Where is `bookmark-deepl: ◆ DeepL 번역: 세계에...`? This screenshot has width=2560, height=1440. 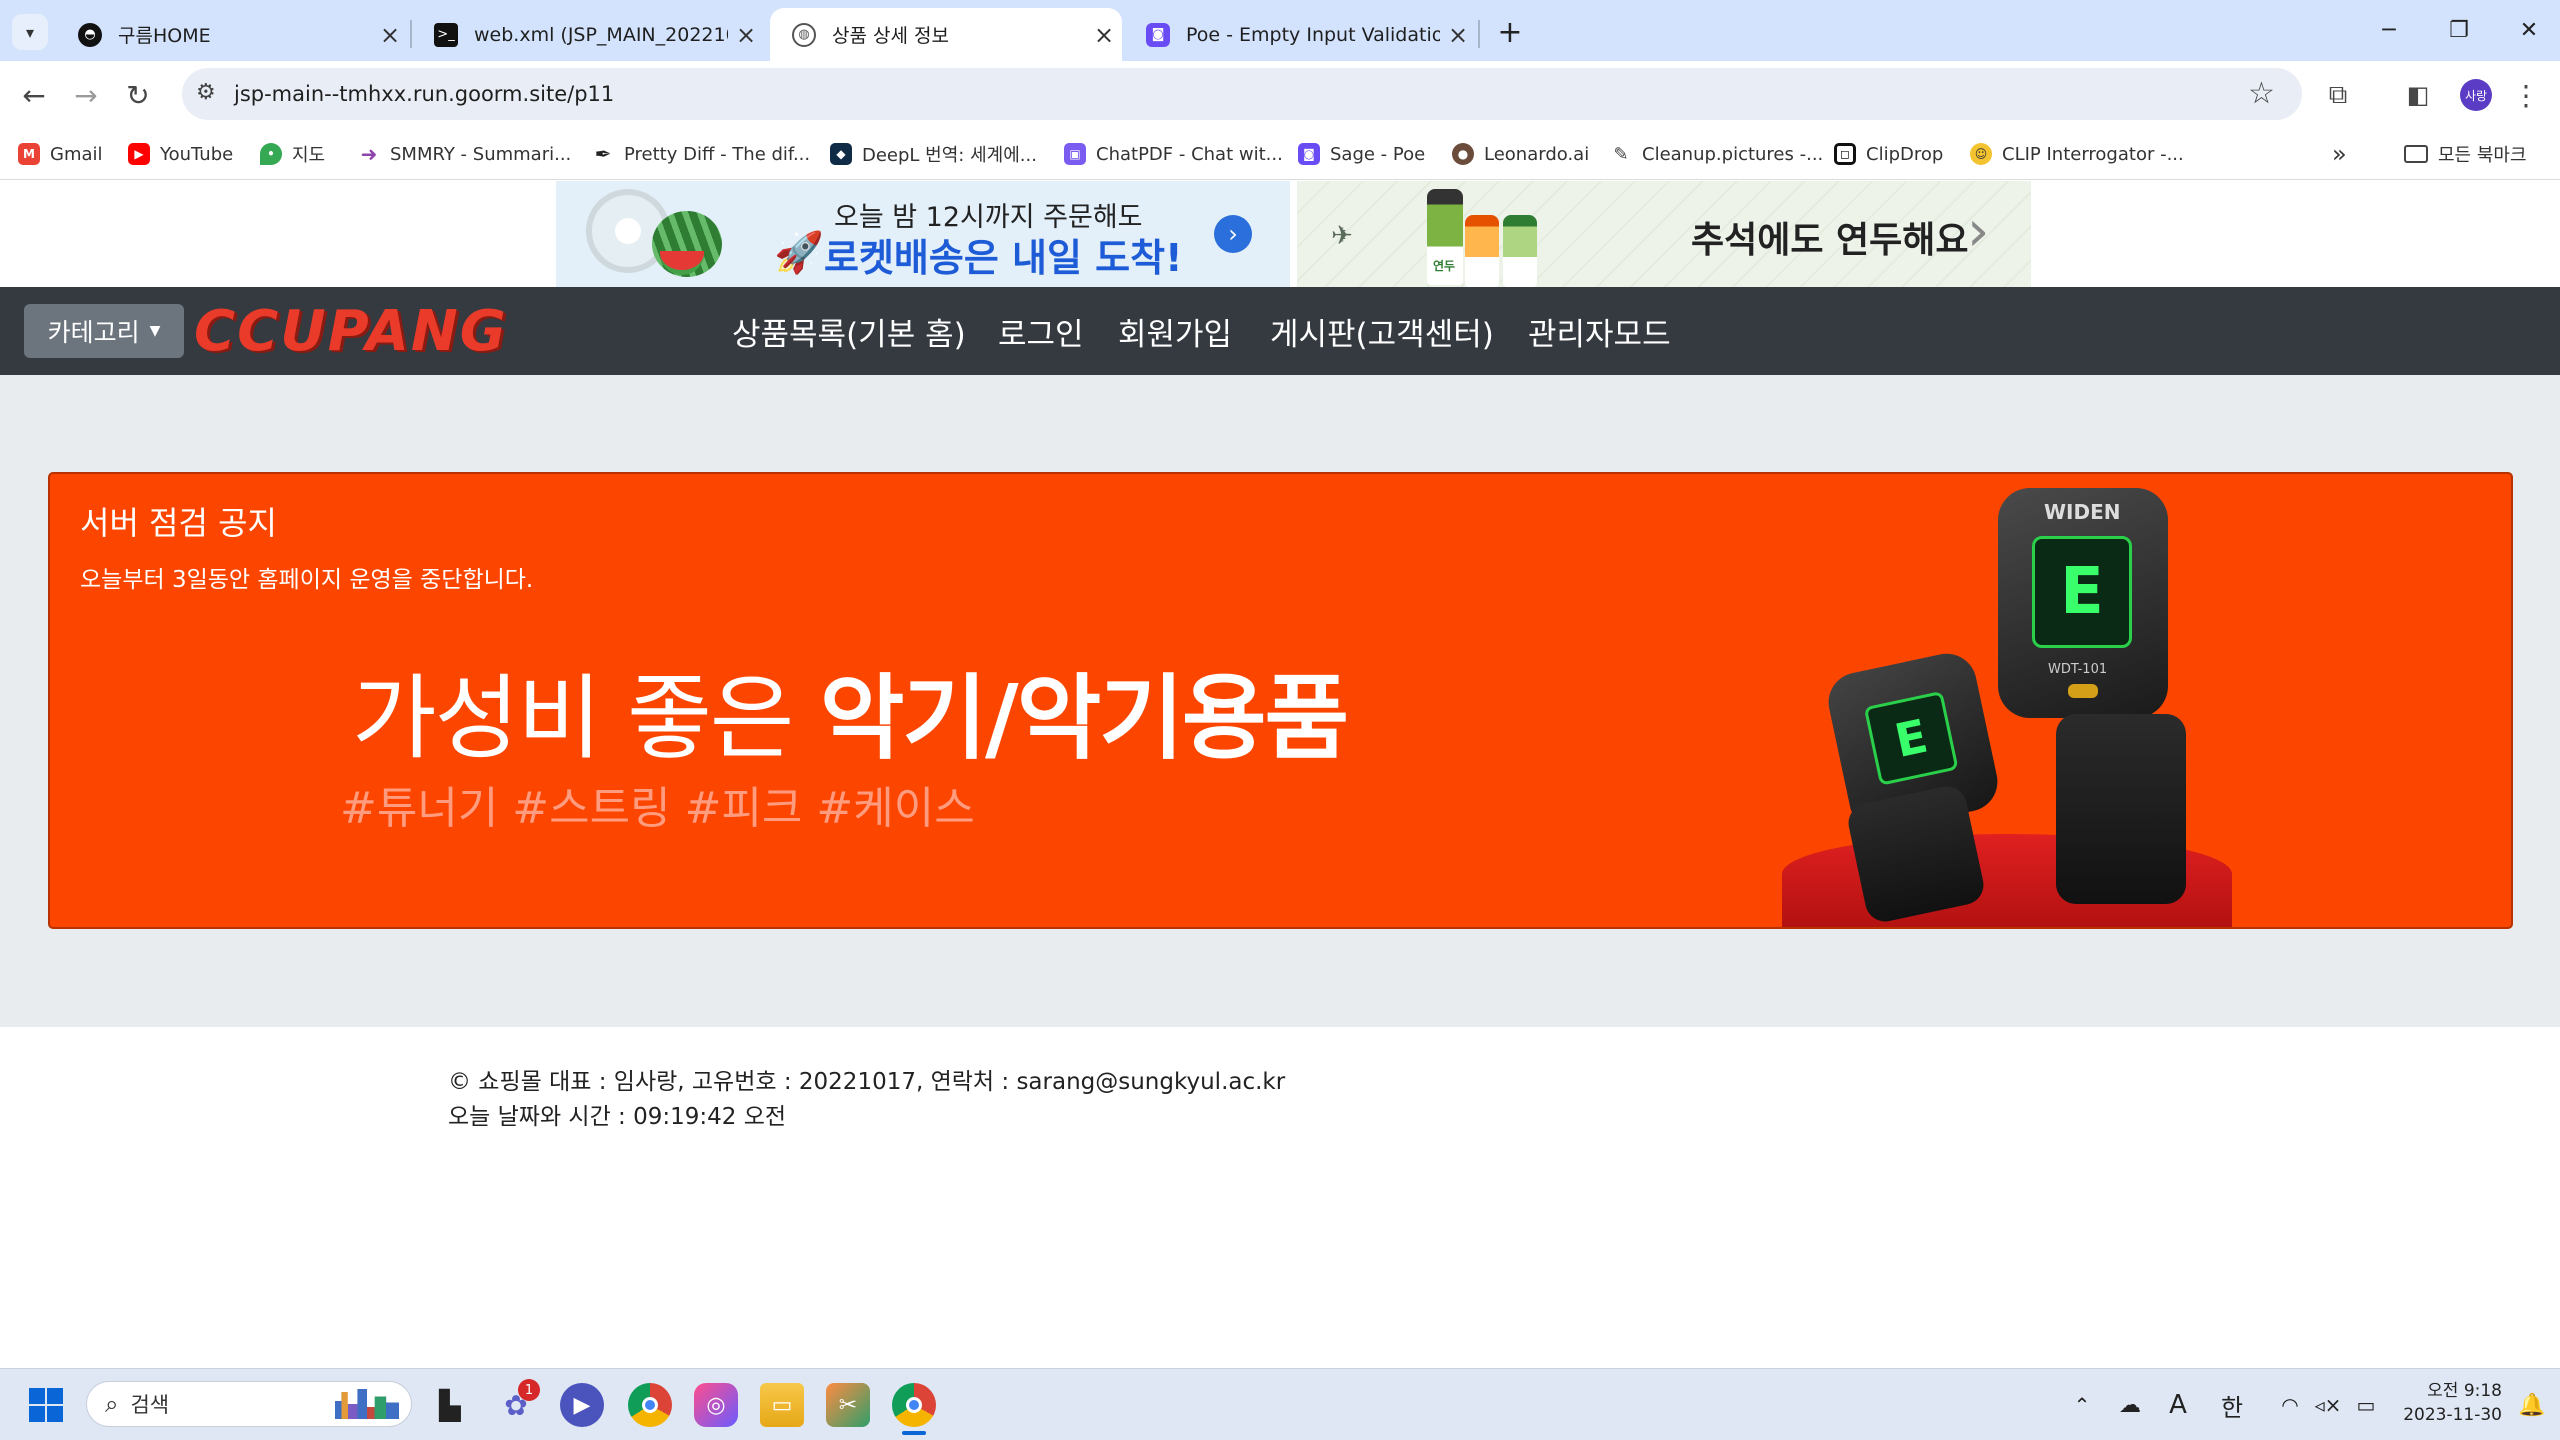
bookmark-deepl: ◆ DeepL 번역: 세계에... is located at coordinates (933, 154).